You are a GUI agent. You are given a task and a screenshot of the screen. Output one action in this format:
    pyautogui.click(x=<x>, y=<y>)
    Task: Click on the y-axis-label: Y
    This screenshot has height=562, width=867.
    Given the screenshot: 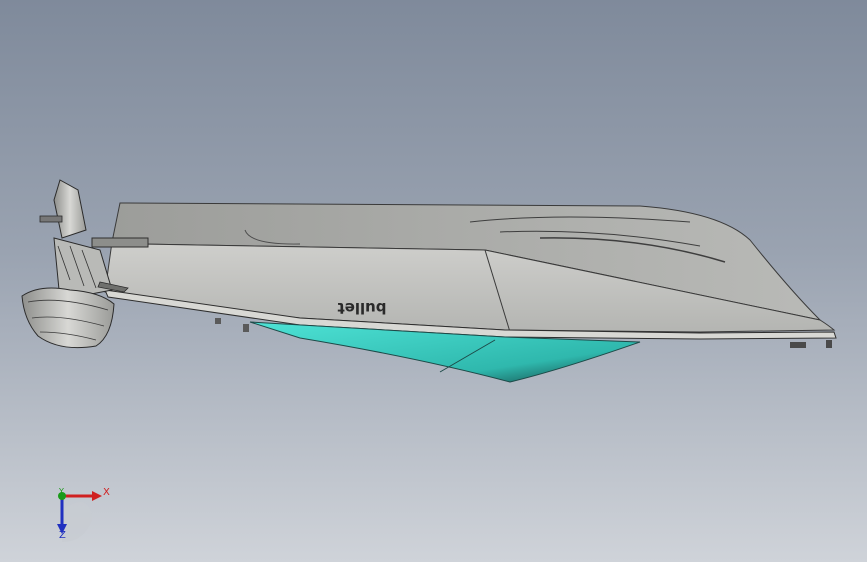 What is the action you would take?
    pyautogui.click(x=61, y=491)
    